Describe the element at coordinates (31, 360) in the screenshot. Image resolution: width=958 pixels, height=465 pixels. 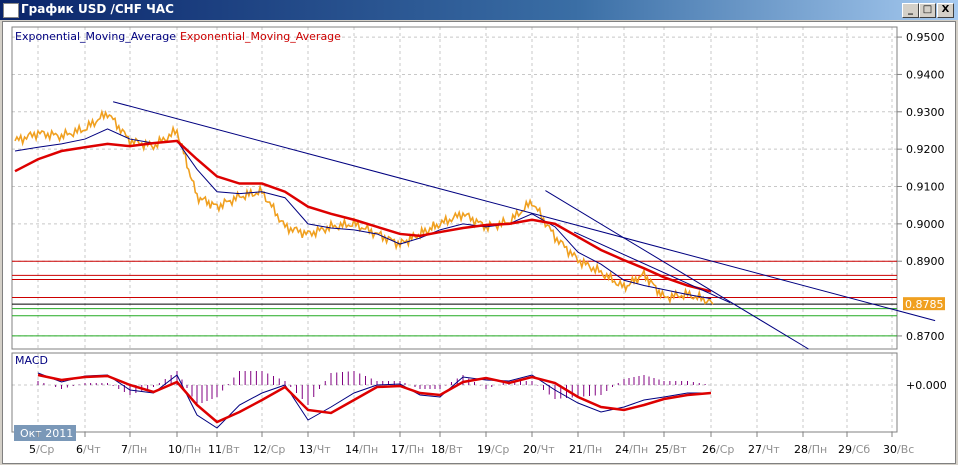
I see `macd-label: MACD` at that location.